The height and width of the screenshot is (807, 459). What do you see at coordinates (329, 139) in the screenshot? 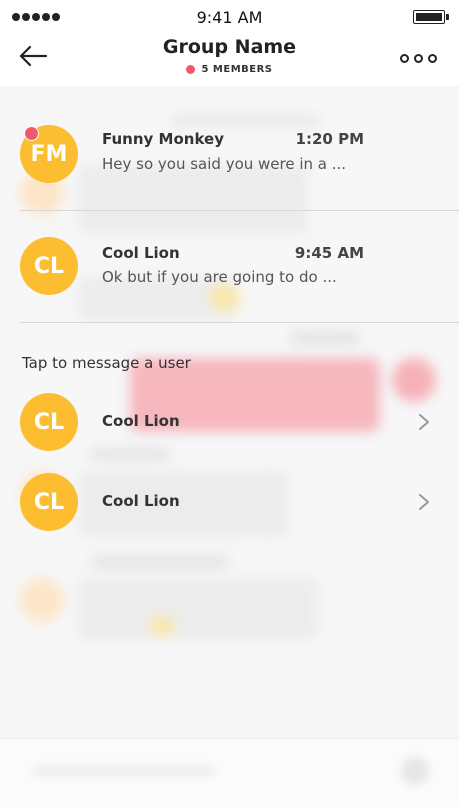
I see `conversation-time: 1:20 PM` at bounding box center [329, 139].